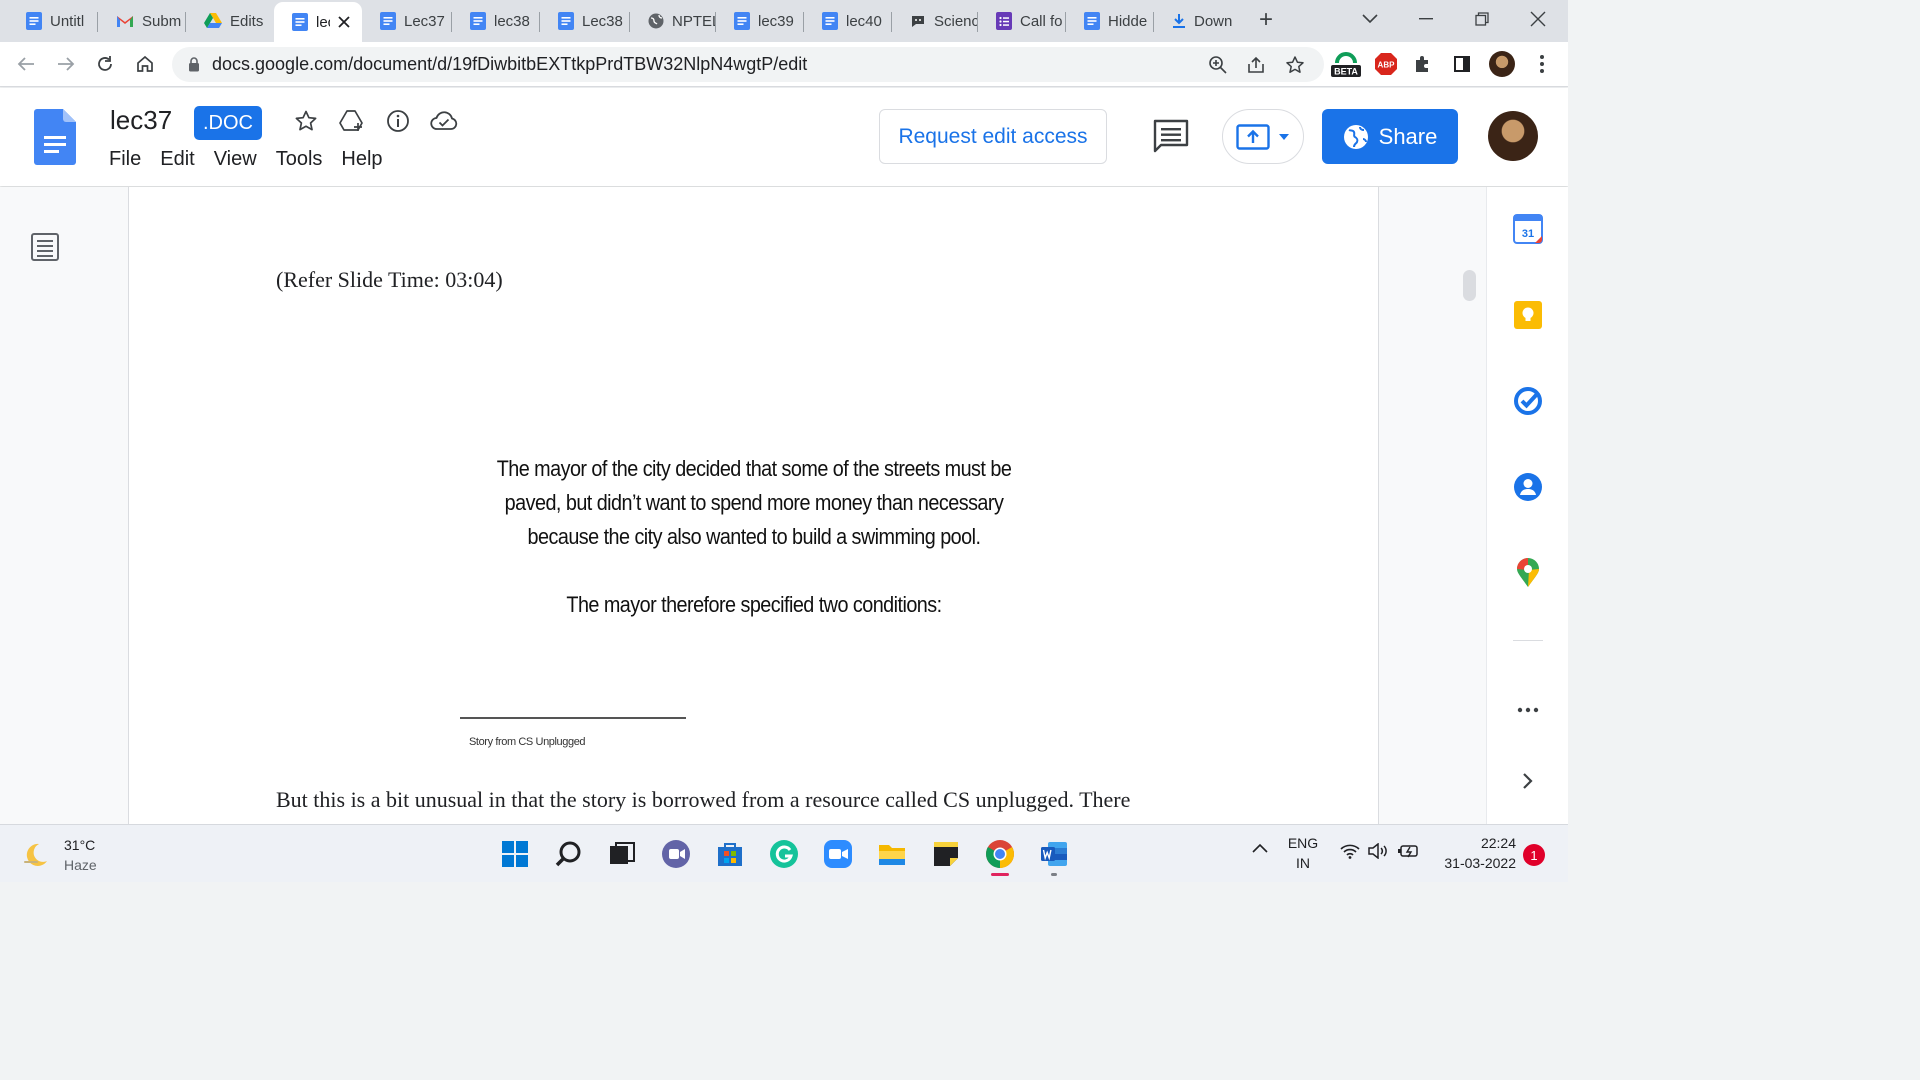 The image size is (1920, 1080). Describe the element at coordinates (1110, 21) in the screenshot. I see `browser-tab: Hidde` at that location.